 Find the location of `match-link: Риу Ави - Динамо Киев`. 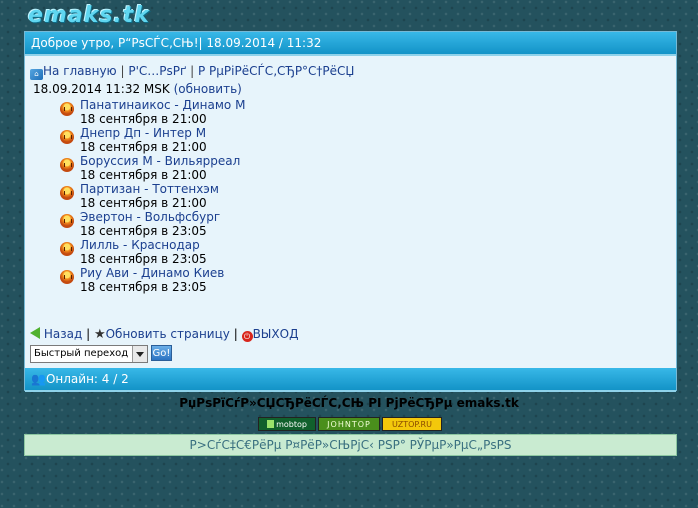

match-link: Риу Ави - Динамо Киев is located at coordinates (270, 273).